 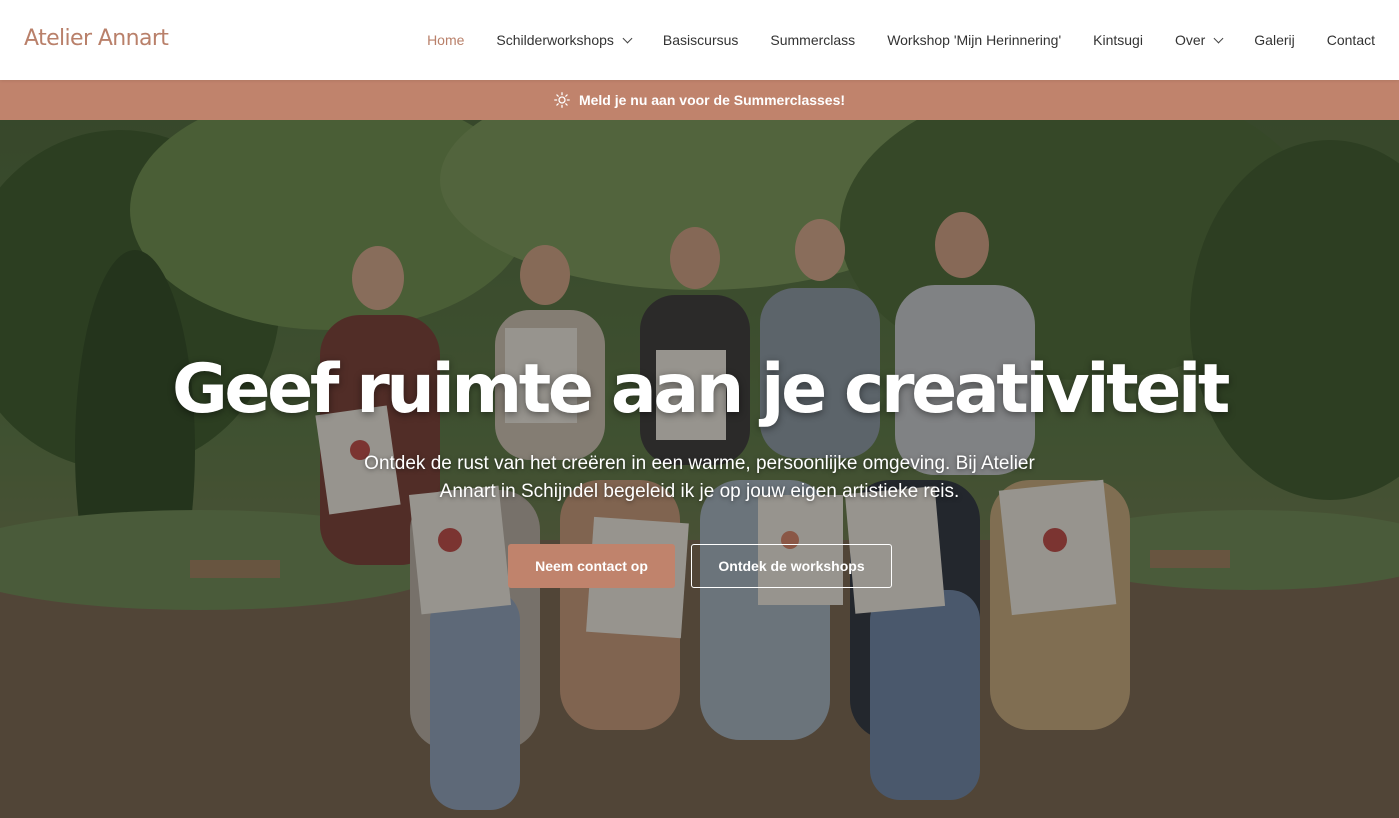 I want to click on nav-item-home: Home, so click(x=445, y=40).